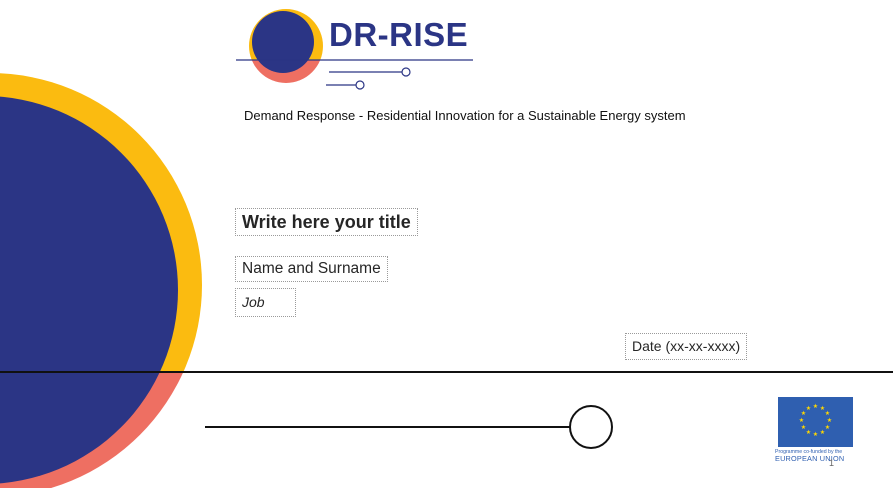 The height and width of the screenshot is (488, 893). Describe the element at coordinates (326, 222) in the screenshot. I see `title-placeholder: Write here your title` at that location.